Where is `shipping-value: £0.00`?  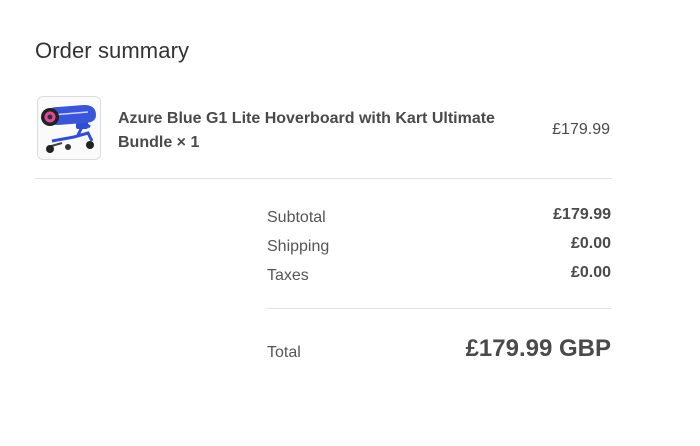
shipping-value: £0.00 is located at coordinates (590, 243).